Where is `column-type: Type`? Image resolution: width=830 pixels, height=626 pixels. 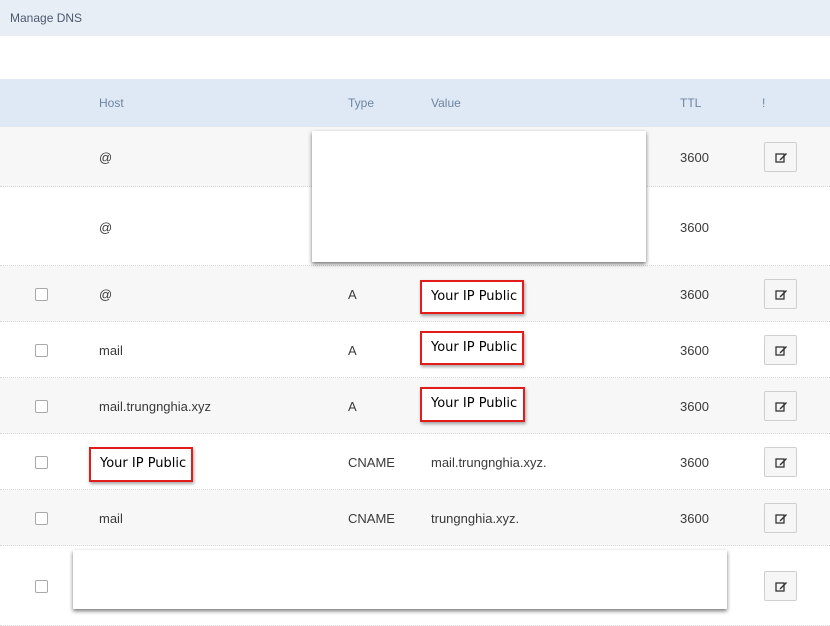 column-type: Type is located at coordinates (361, 103).